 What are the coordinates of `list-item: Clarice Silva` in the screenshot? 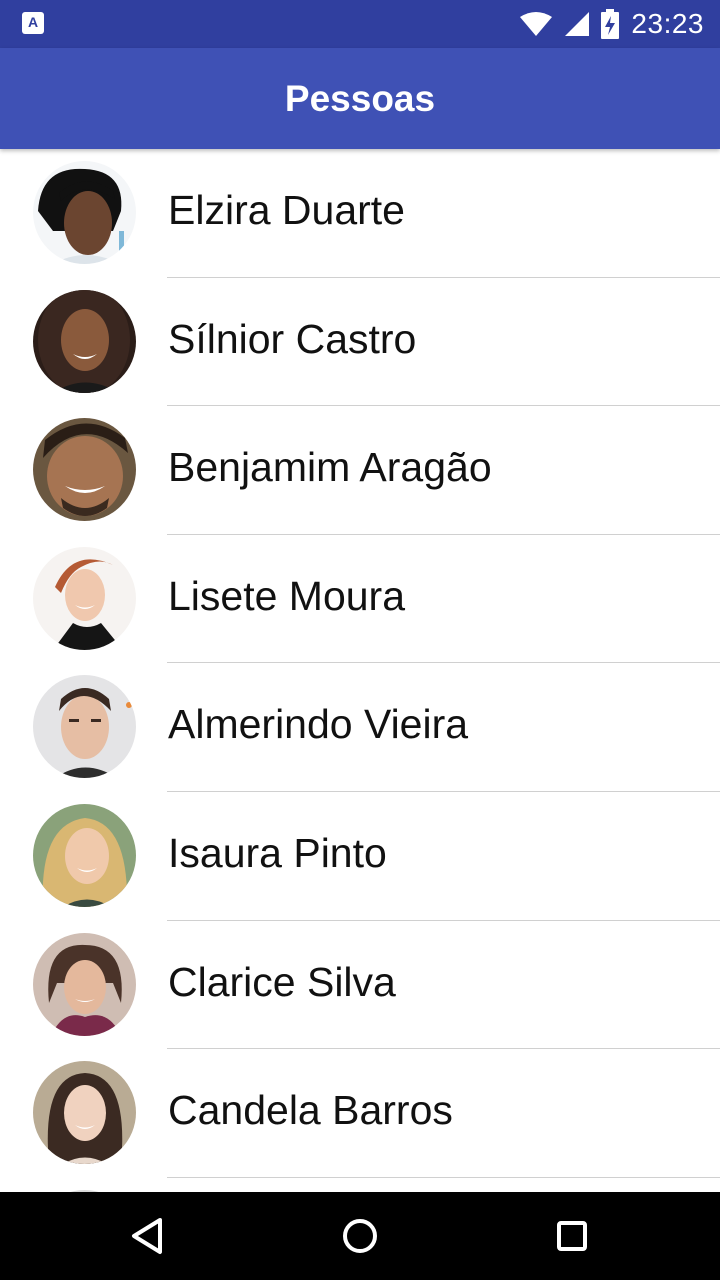 It's located at (360, 985).